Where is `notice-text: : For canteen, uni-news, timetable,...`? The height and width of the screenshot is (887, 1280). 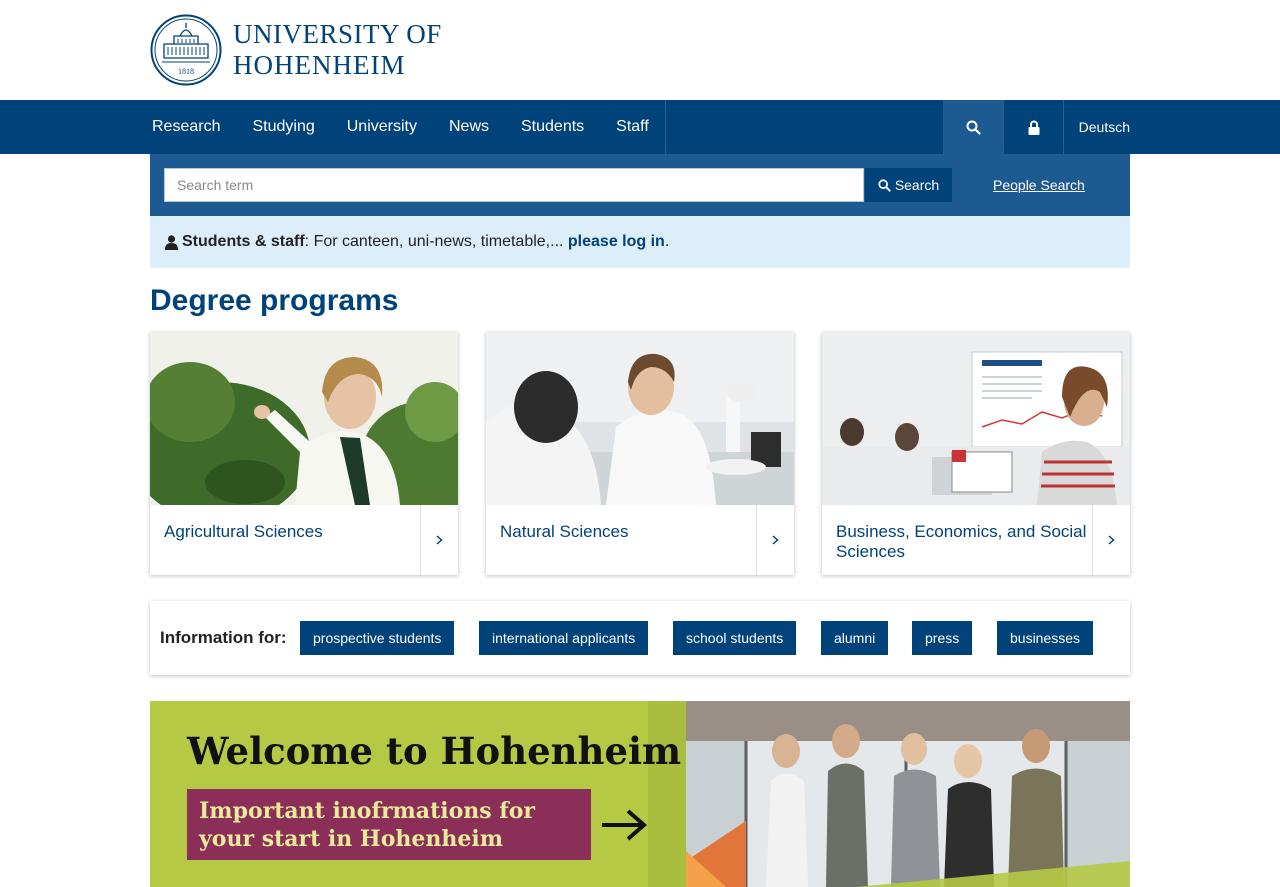 notice-text: : For canteen, uni-news, timetable,... is located at coordinates (436, 241).